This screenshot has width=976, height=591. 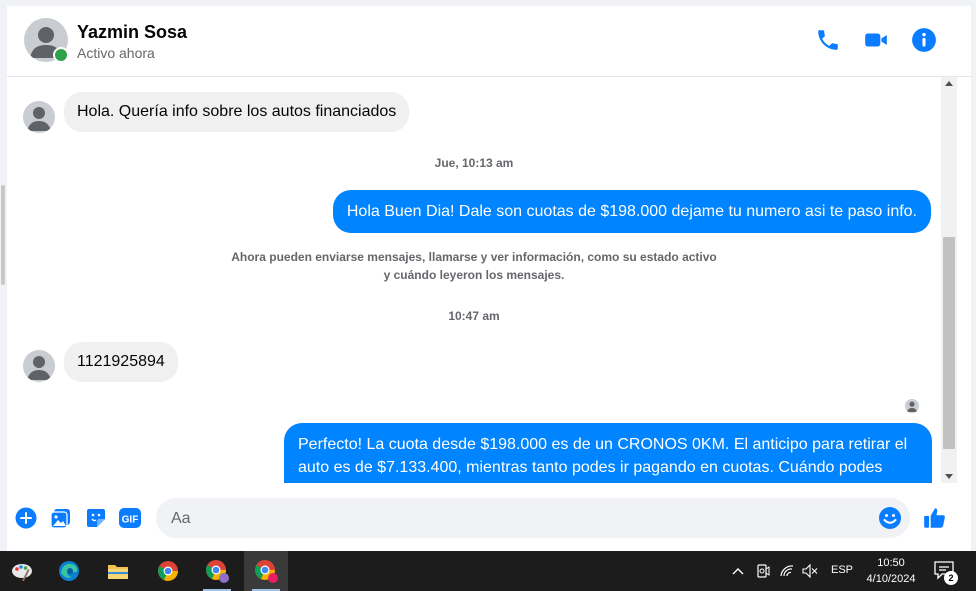 What do you see at coordinates (116, 53) in the screenshot?
I see `contact-status: Activo ahora` at bounding box center [116, 53].